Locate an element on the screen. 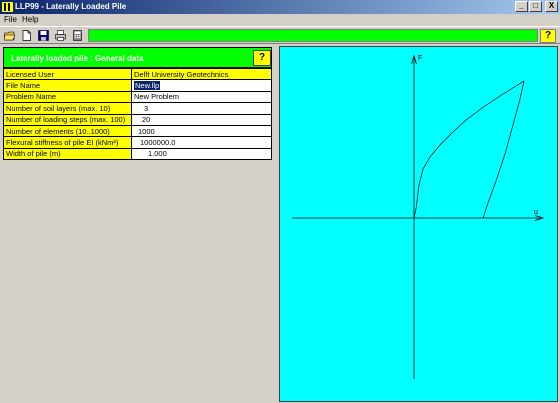 The height and width of the screenshot is (403, 560). close-button: X is located at coordinates (551, 6).